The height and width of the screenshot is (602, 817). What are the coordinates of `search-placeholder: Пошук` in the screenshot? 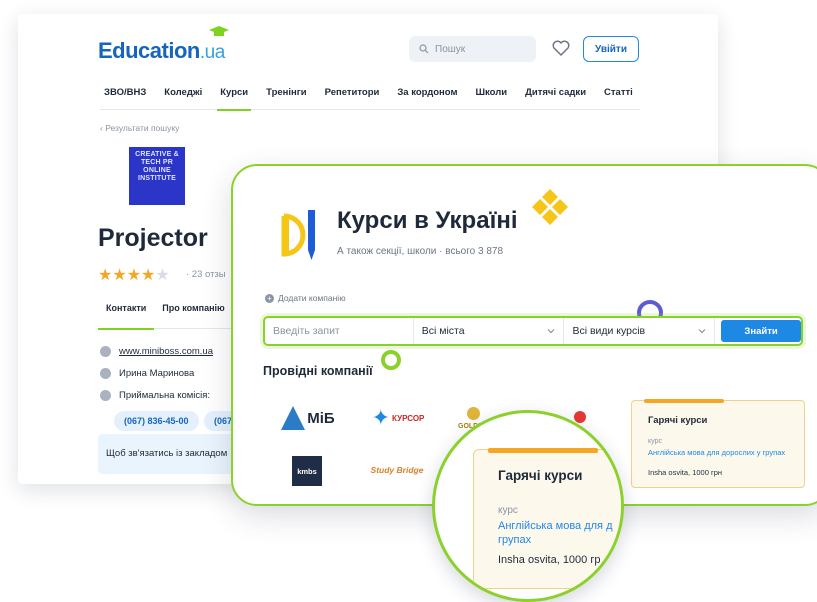 It's located at (450, 49).